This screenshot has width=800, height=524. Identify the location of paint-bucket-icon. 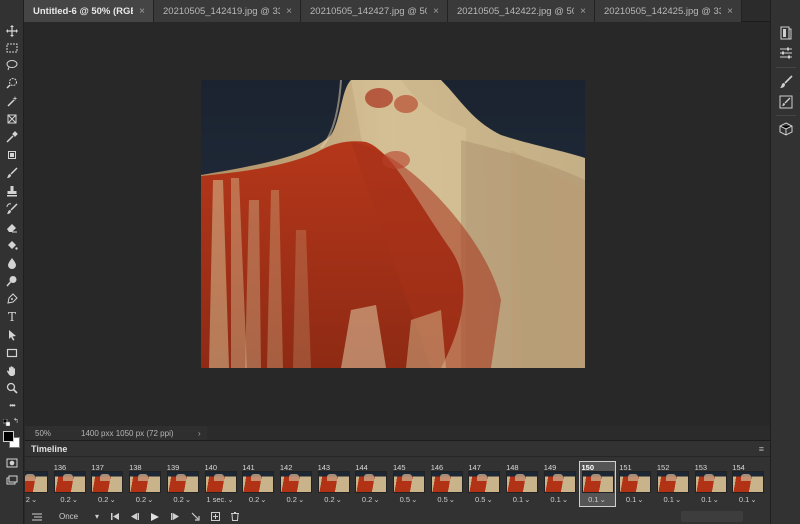
(12, 245).